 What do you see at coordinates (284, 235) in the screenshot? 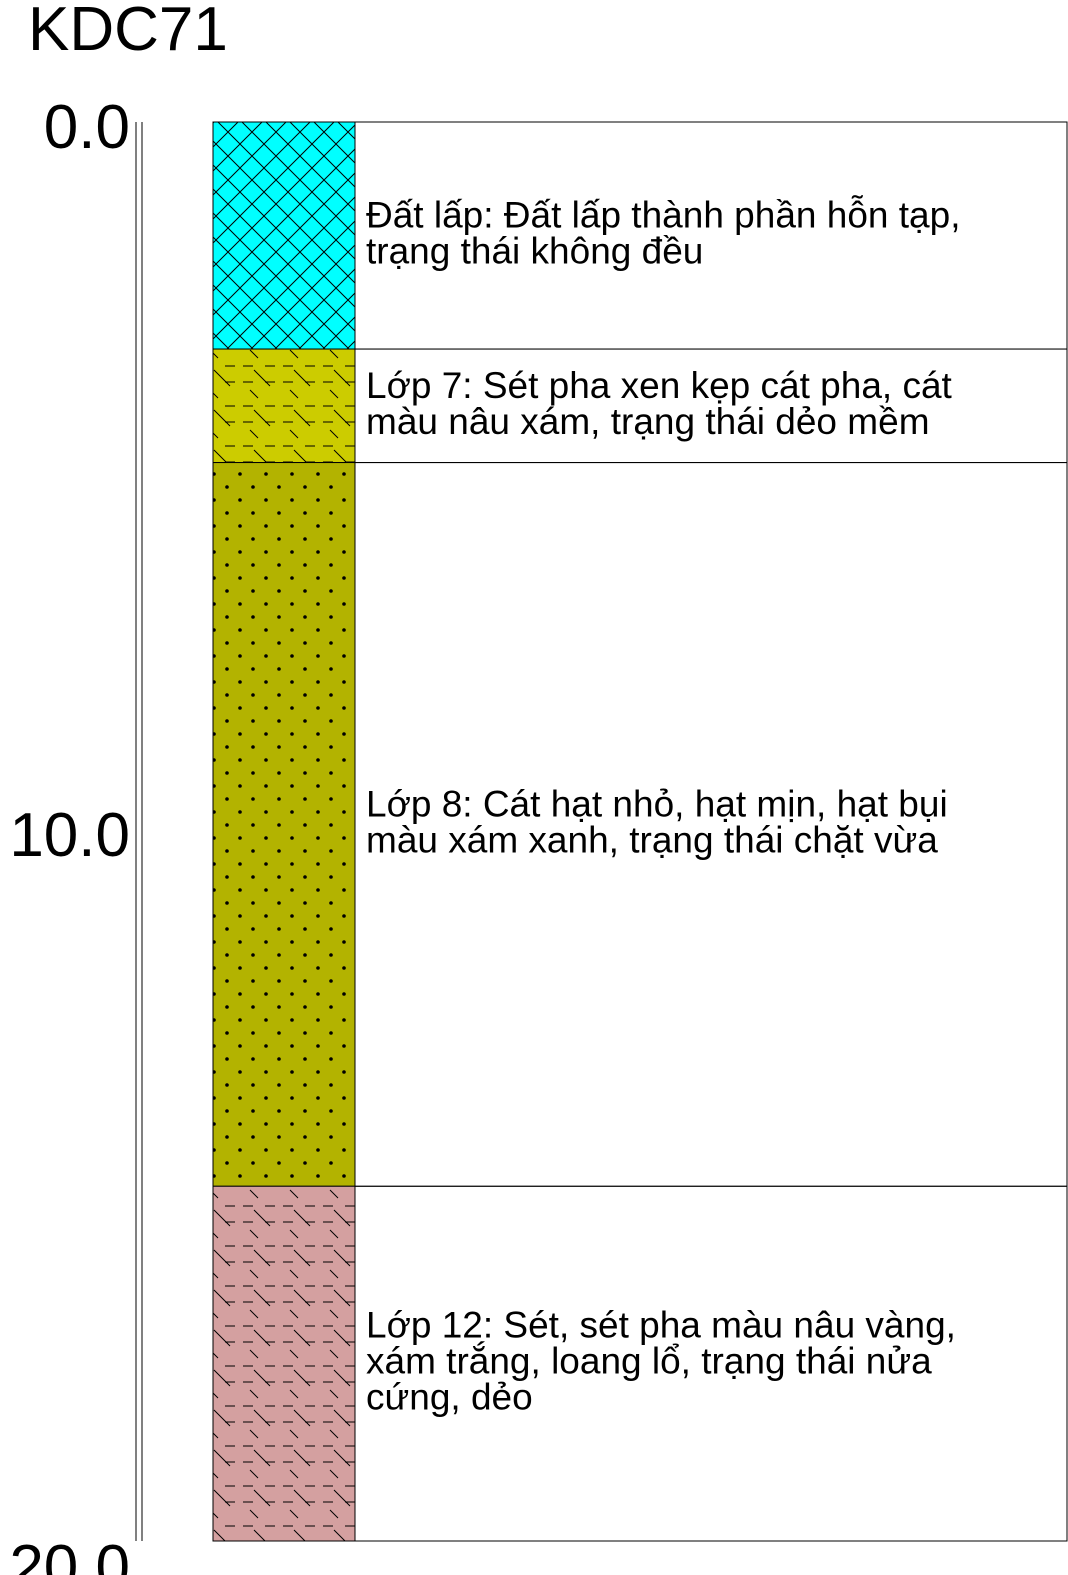
I see `layer-0-pattern` at bounding box center [284, 235].